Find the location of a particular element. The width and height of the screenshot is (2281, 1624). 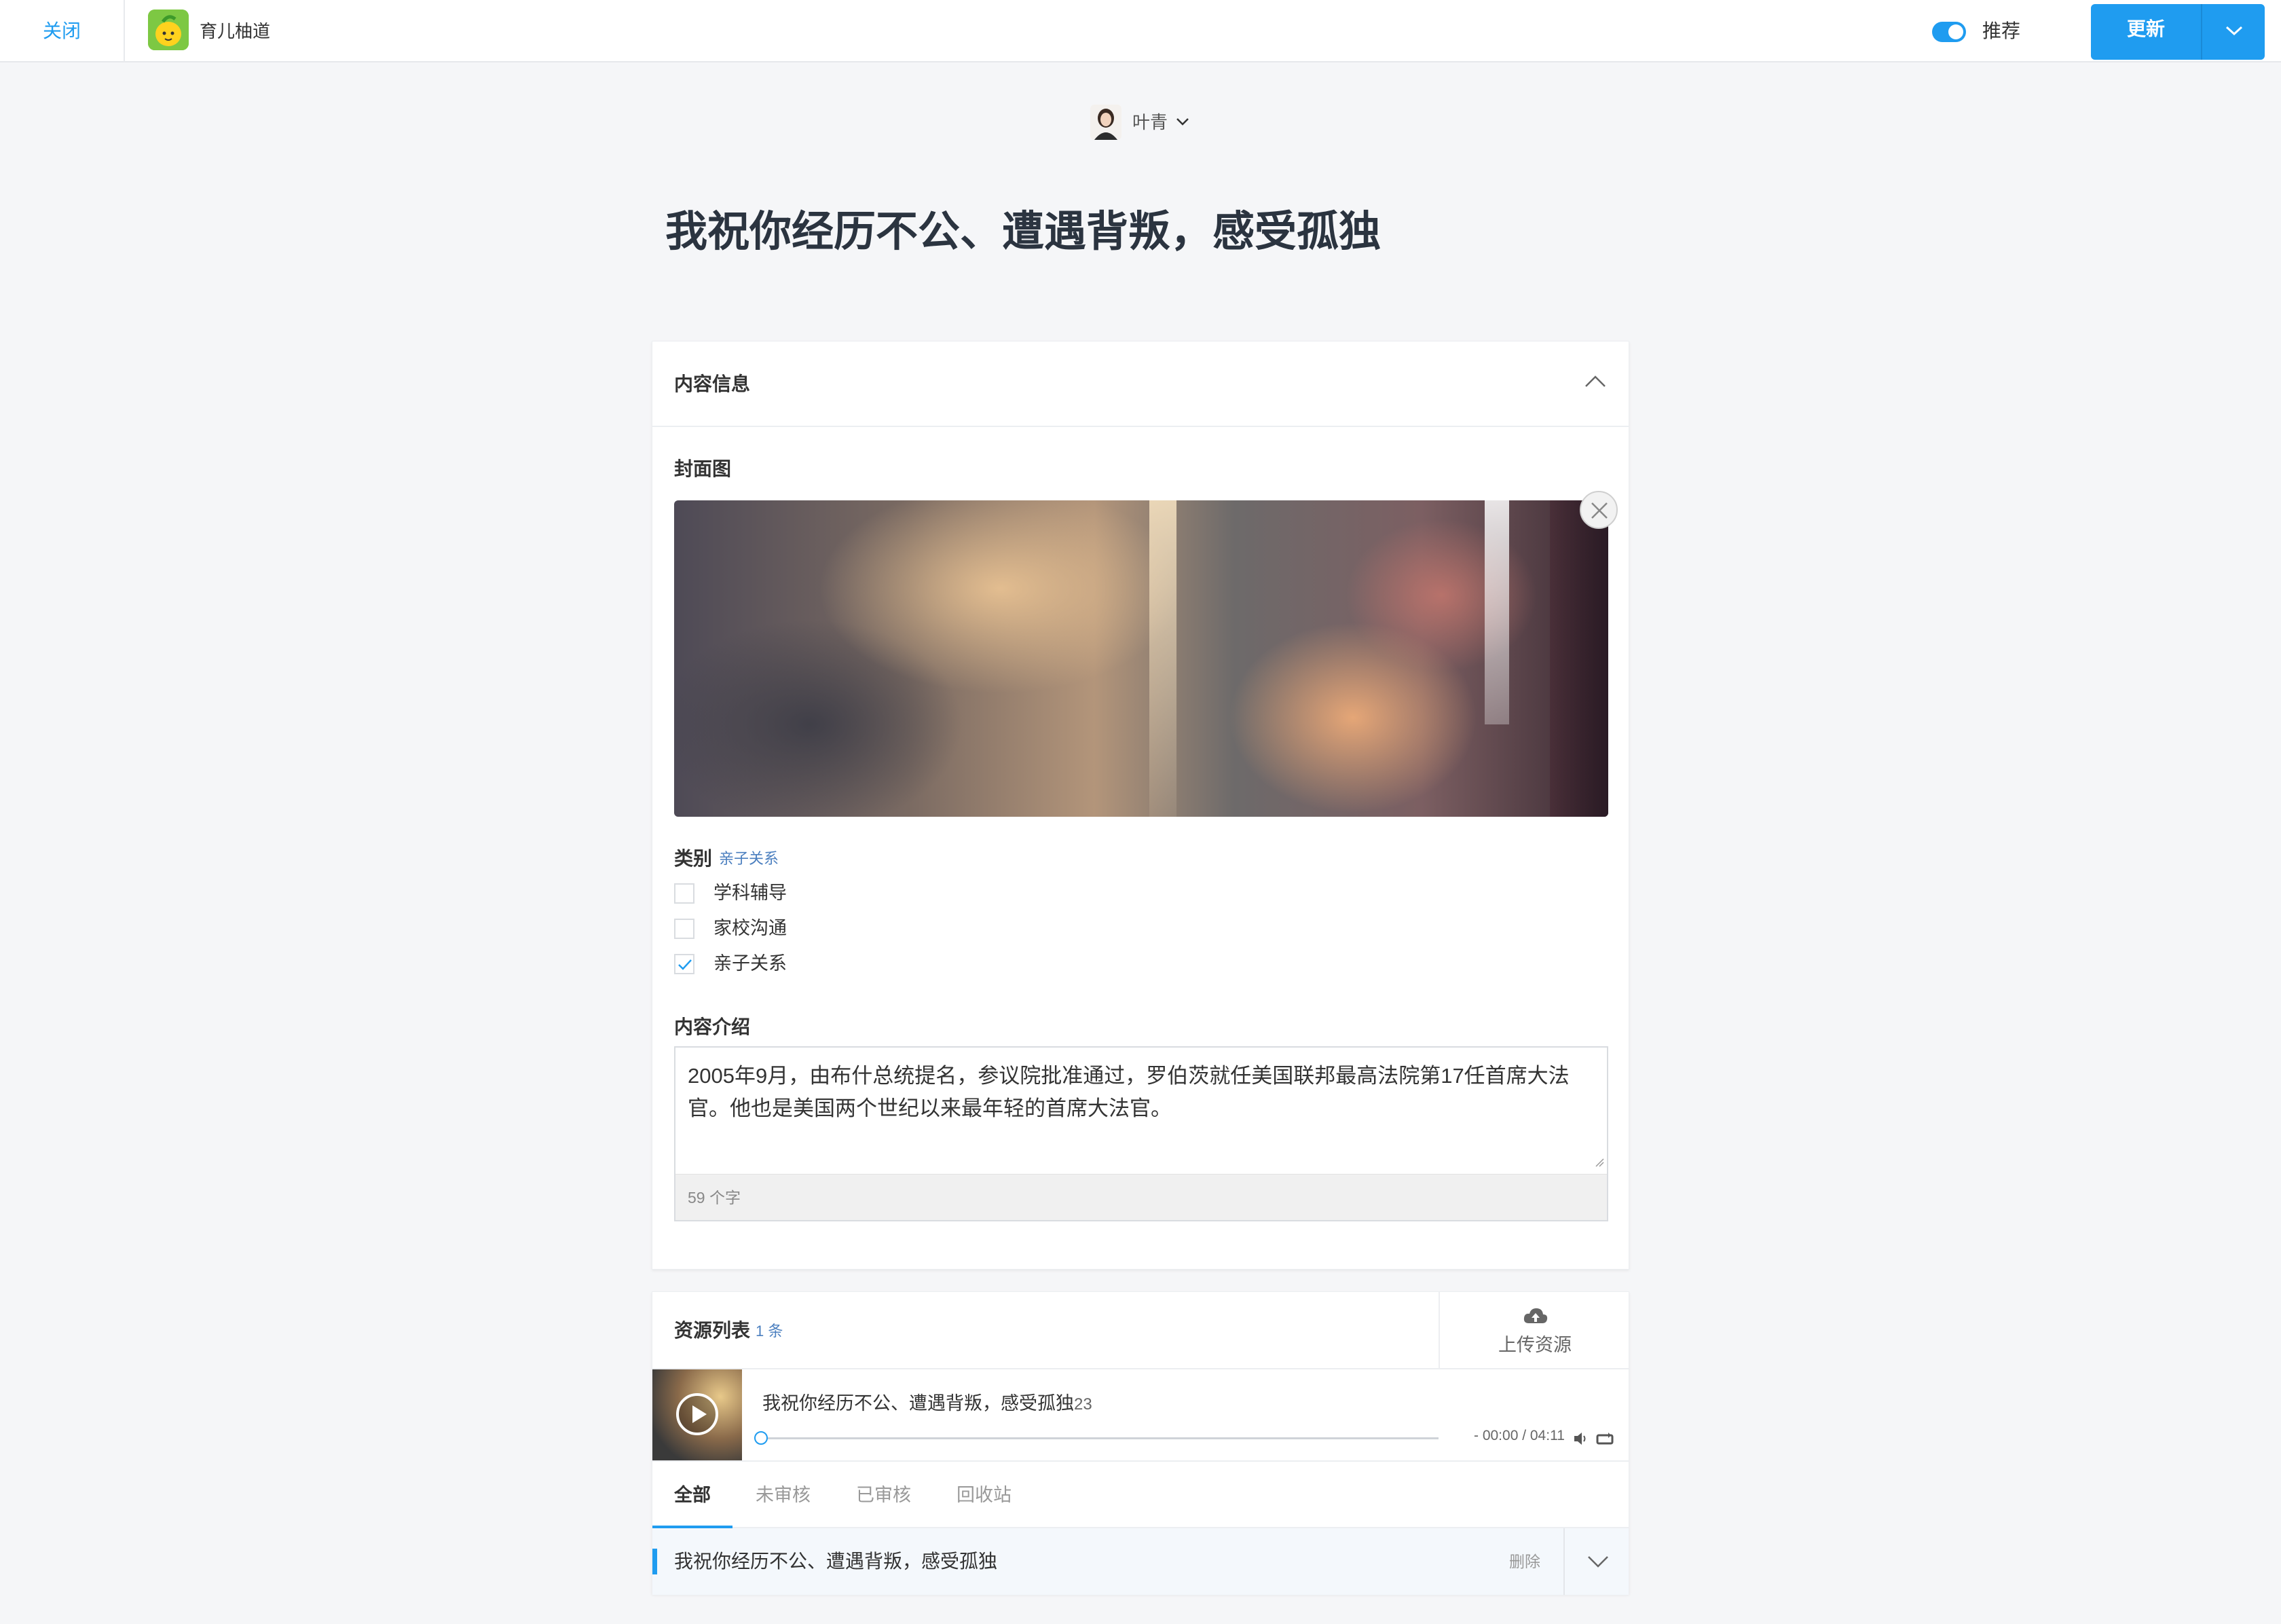

tab-reviewed: 已审核 is located at coordinates (883, 1495).